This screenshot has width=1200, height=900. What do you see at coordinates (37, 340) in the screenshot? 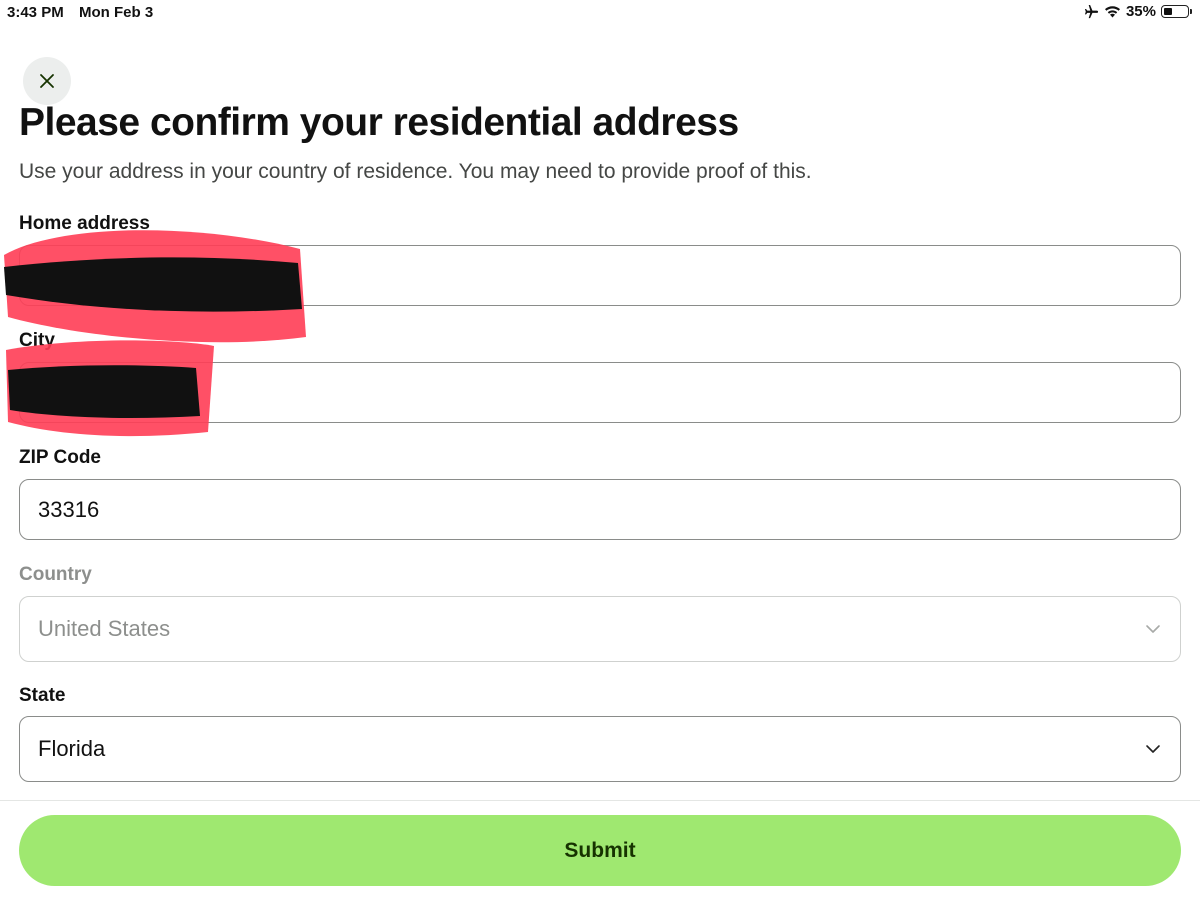
I see `city-label: City` at bounding box center [37, 340].